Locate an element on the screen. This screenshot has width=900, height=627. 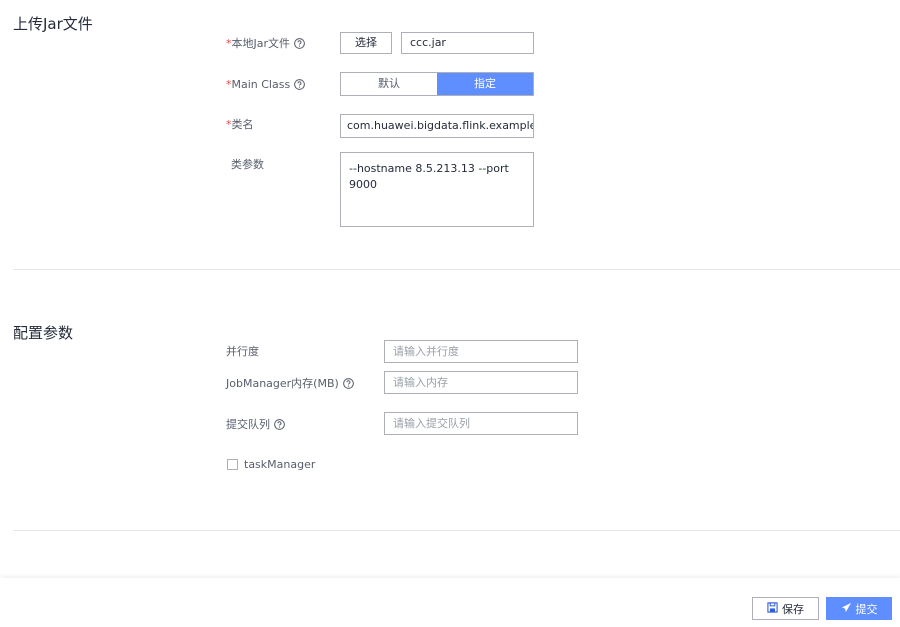
submit-queue-input is located at coordinates (481, 423).